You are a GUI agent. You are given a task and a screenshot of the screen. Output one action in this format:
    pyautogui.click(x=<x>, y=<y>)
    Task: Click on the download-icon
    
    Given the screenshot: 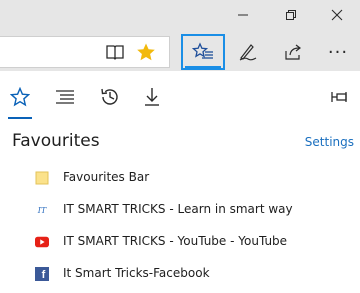 What is the action you would take?
    pyautogui.click(x=152, y=97)
    